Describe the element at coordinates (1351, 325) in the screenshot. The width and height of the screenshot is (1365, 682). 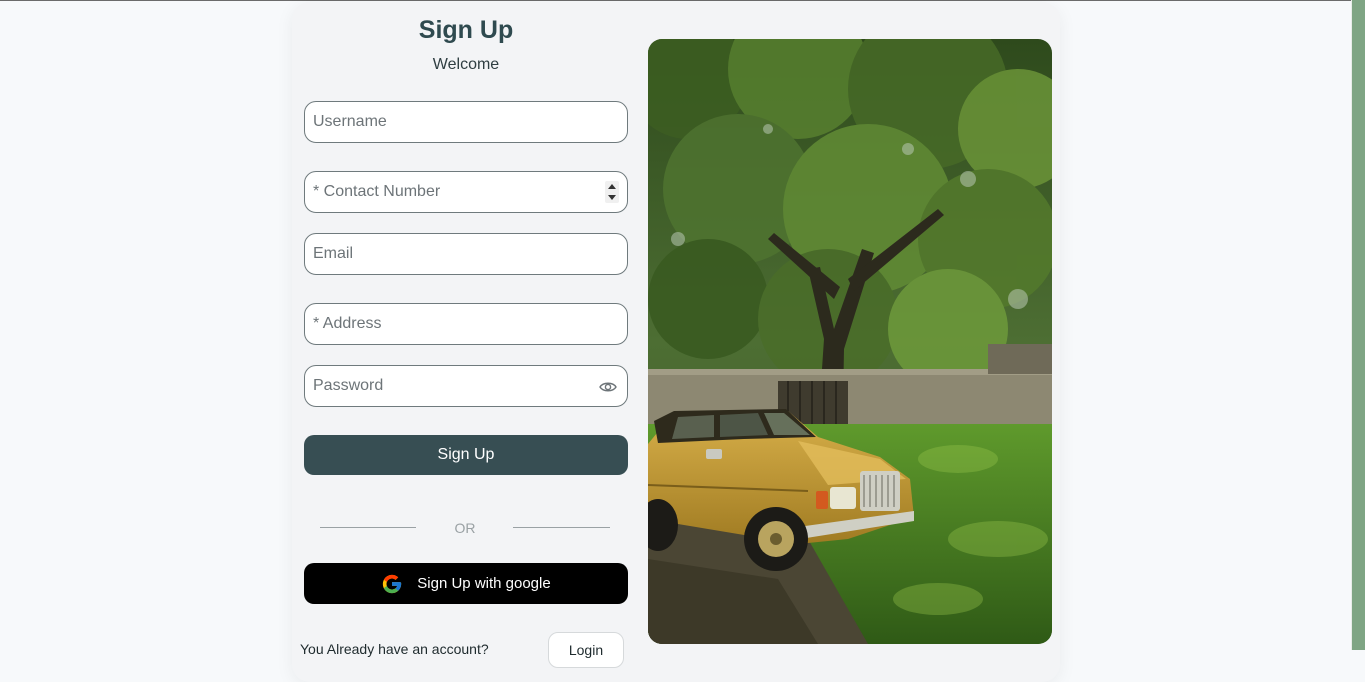
I see `scrollbar-edge` at that location.